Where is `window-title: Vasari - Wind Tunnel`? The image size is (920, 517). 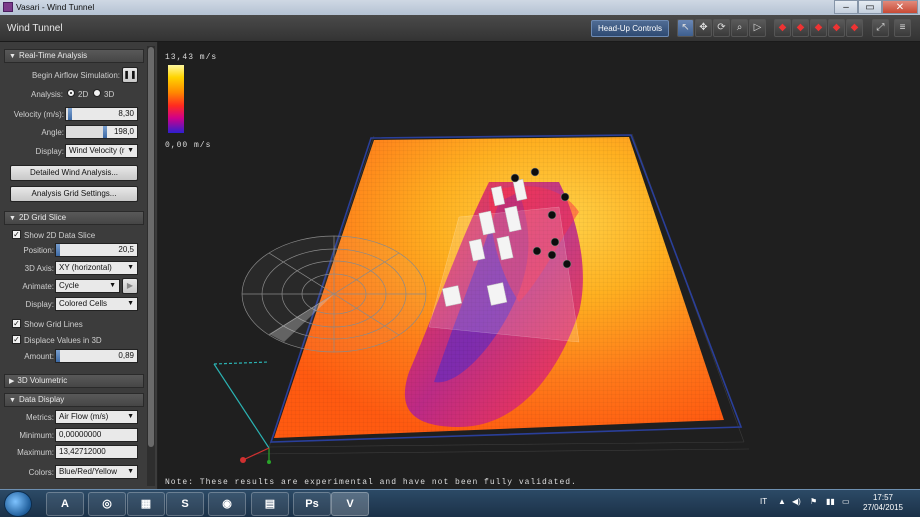 window-title: Vasari - Wind Tunnel is located at coordinates (55, 7).